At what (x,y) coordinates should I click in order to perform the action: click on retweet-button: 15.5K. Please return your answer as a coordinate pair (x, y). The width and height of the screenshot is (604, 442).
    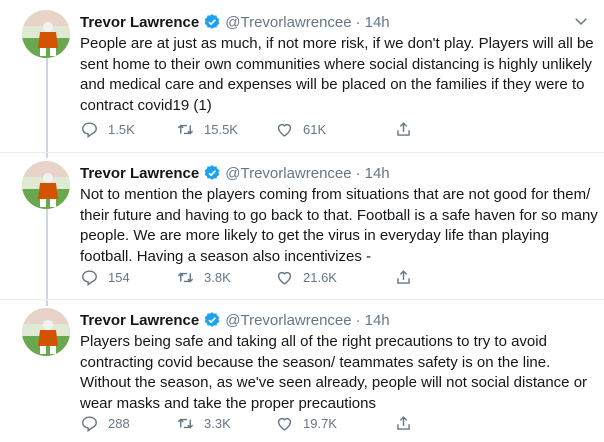
    Looking at the image, I should click on (207, 129).